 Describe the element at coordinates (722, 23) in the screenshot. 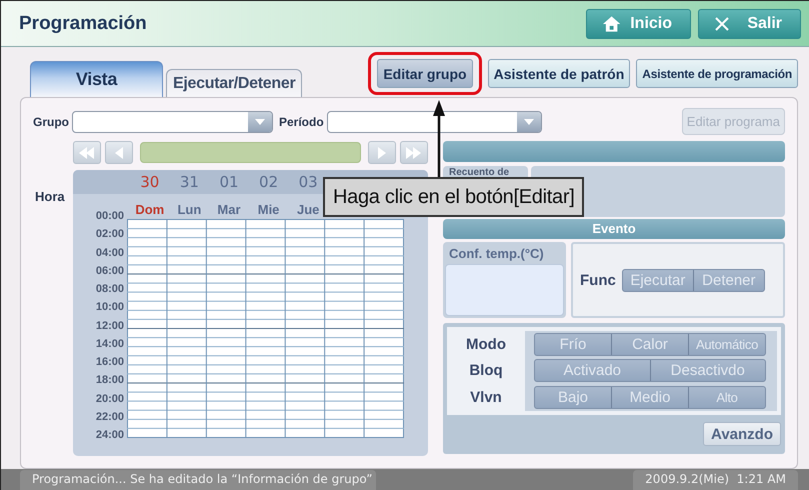

I see `close-icon` at that location.